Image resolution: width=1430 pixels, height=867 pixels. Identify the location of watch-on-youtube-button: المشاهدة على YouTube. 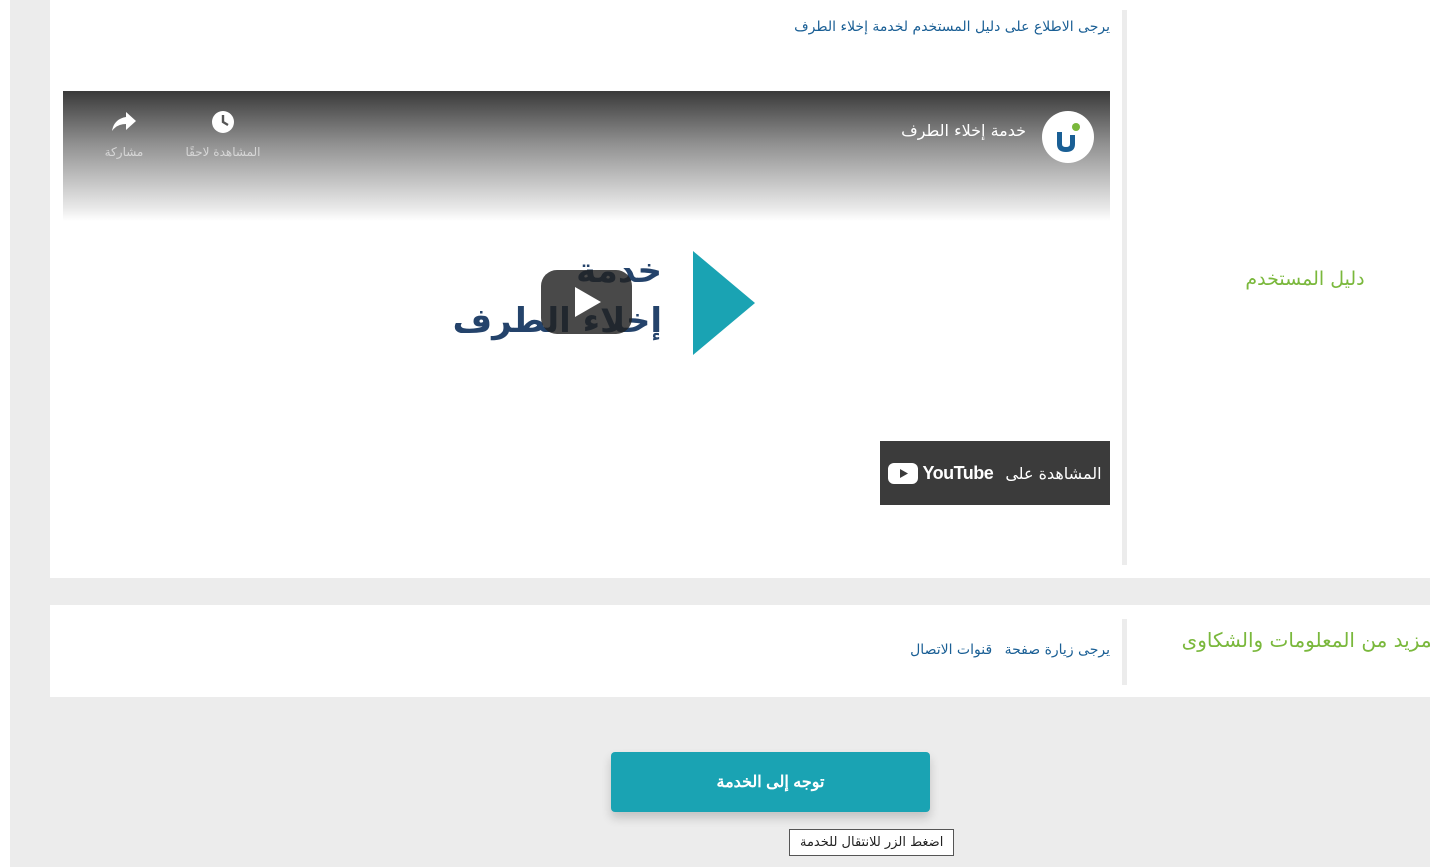
(995, 473).